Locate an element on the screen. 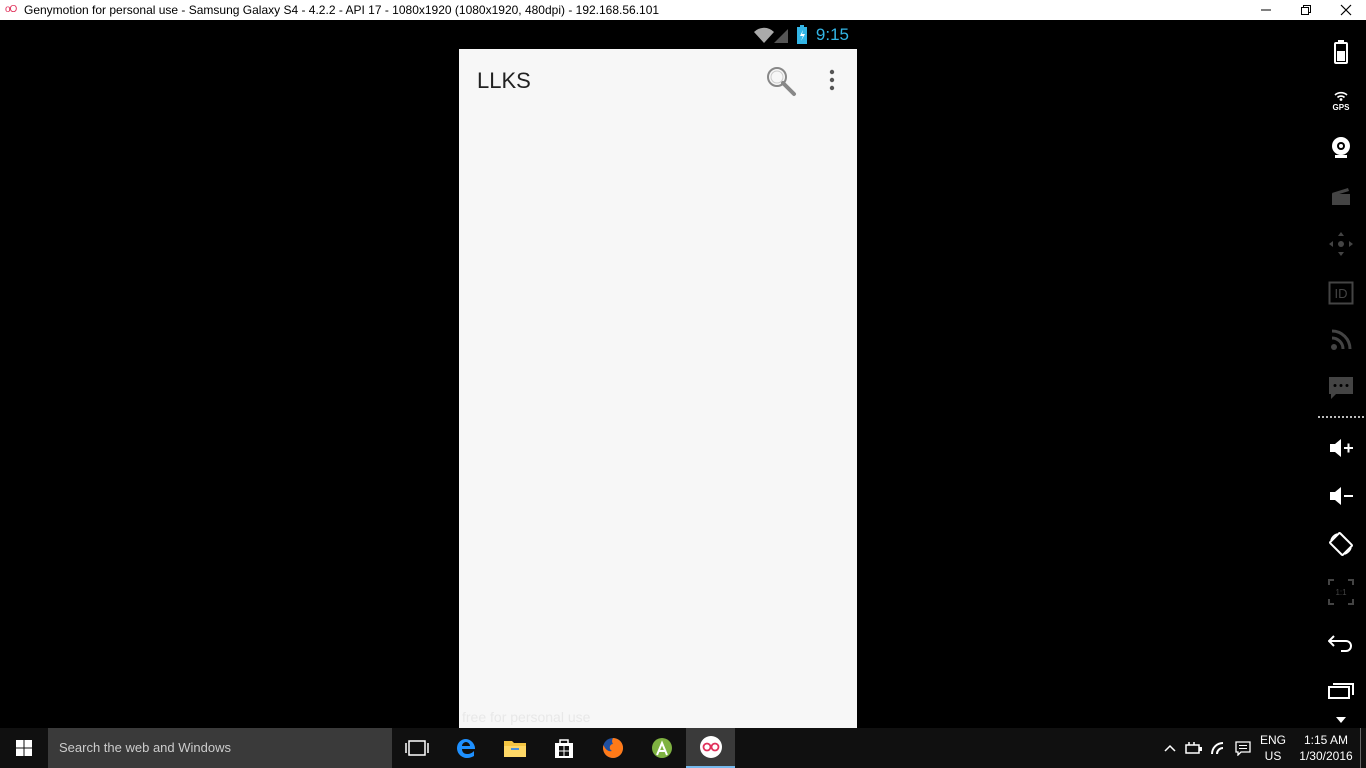 The width and height of the screenshot is (1366, 768). device-id-widget-button: ID is located at coordinates (1341, 293).